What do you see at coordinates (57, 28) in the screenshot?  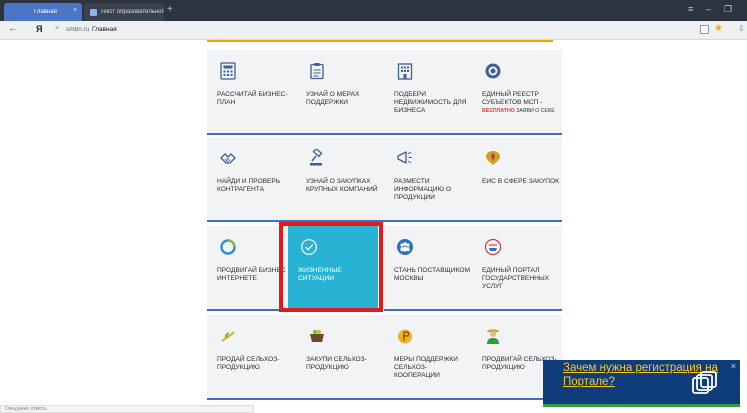 I see `clear-url-button: ×` at bounding box center [57, 28].